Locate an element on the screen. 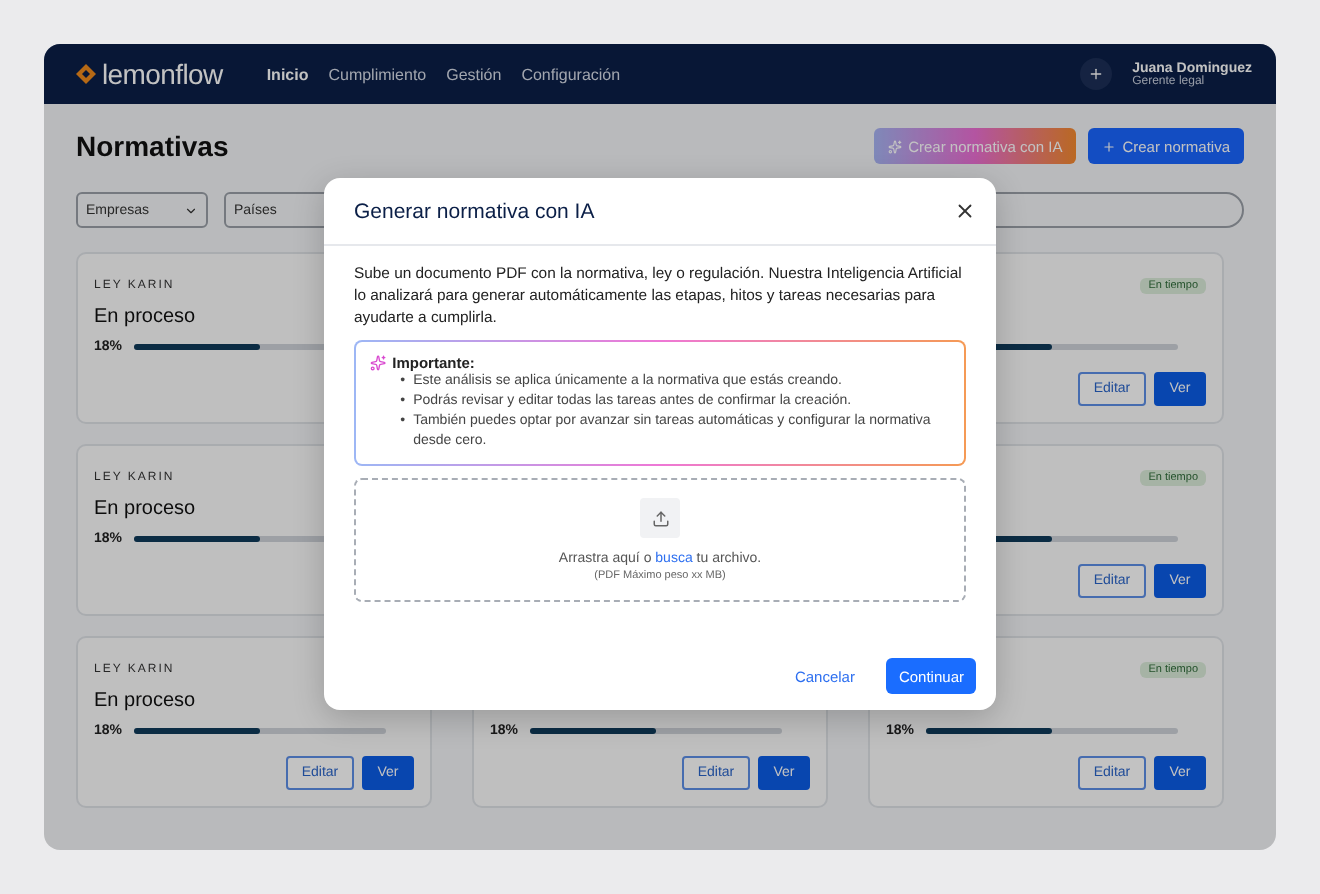  nav-link: Cumplimiento is located at coordinates (377, 74).